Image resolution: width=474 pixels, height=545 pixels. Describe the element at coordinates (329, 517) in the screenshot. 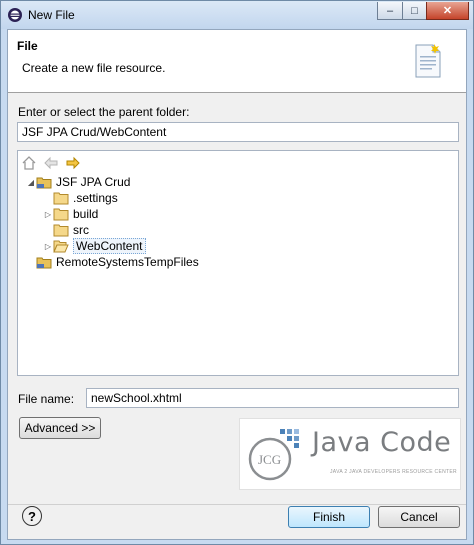

I see `finish-button: Finish` at that location.